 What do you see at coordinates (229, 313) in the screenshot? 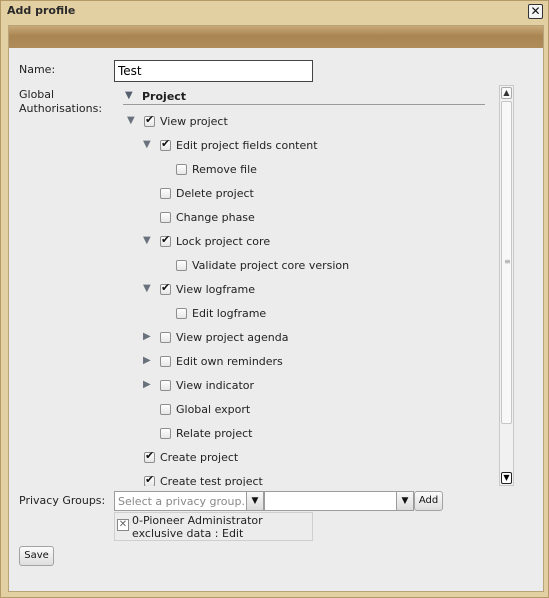
I see `permission-label: Edit logframe` at bounding box center [229, 313].